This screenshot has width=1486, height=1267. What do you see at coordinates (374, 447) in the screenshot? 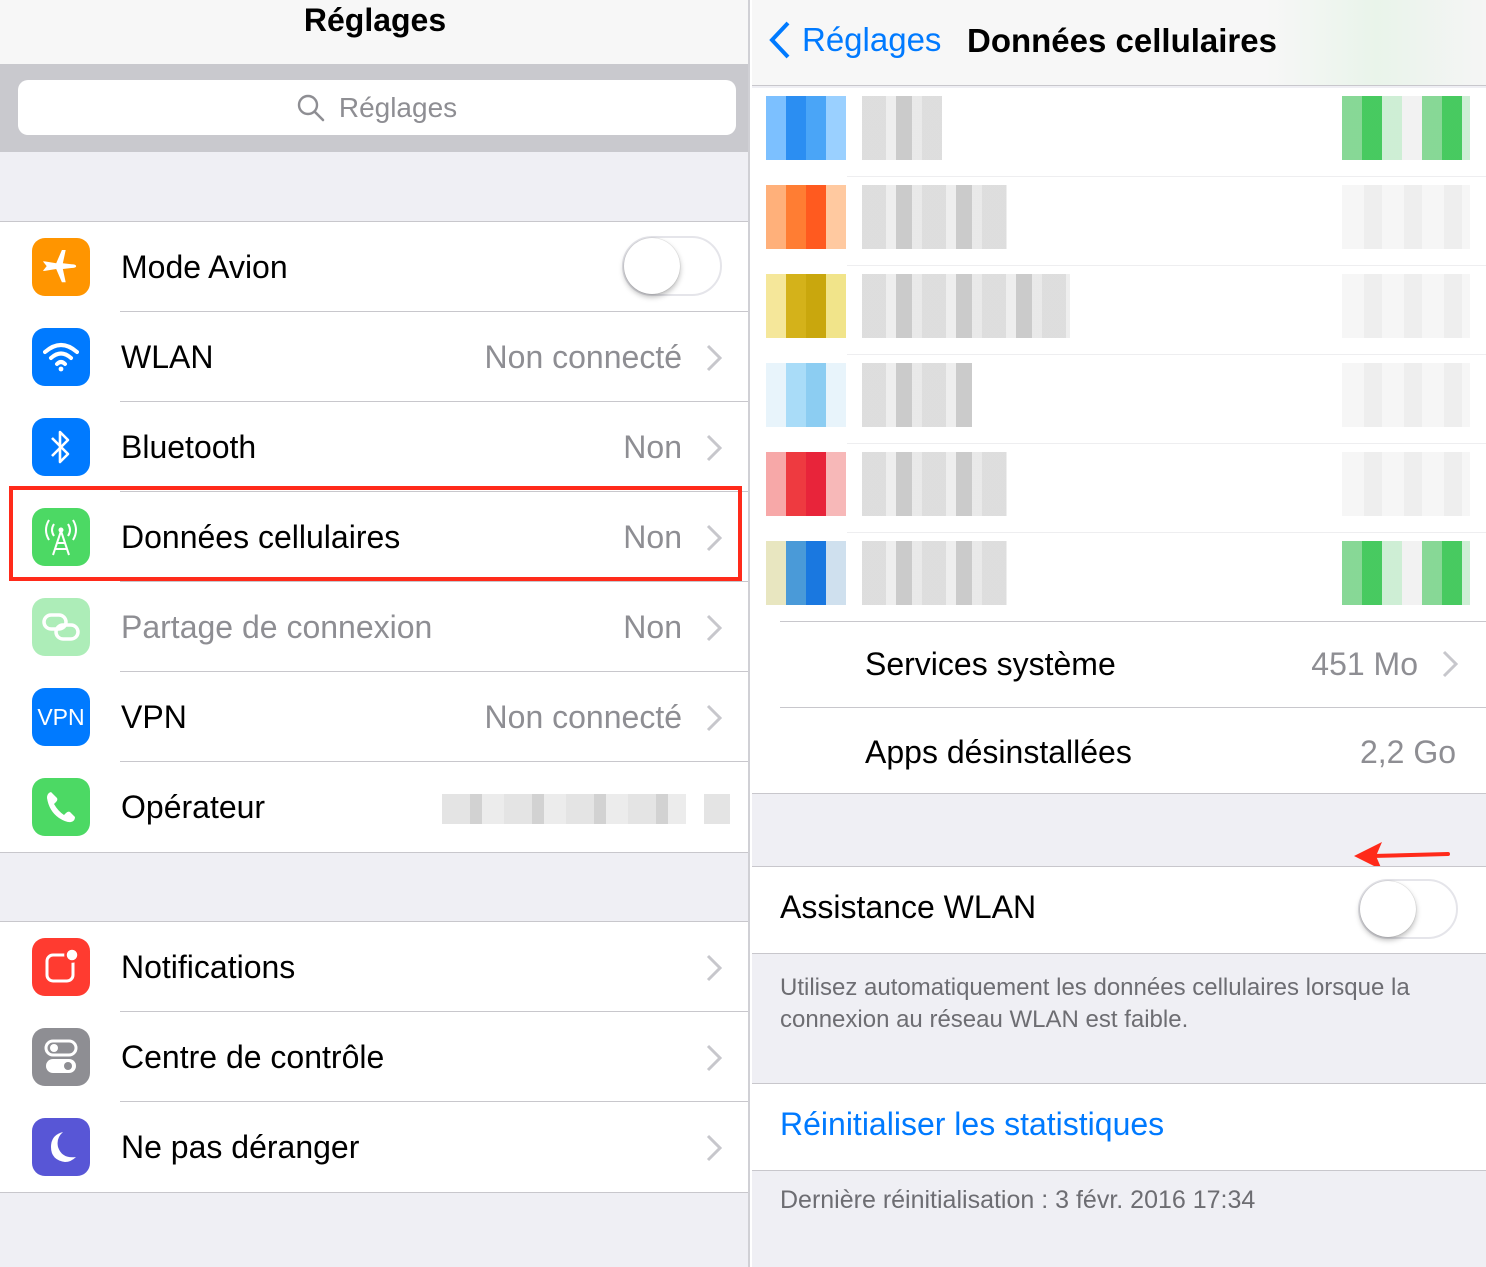
I see `row-bluetooth: Bluetooth Non` at bounding box center [374, 447].